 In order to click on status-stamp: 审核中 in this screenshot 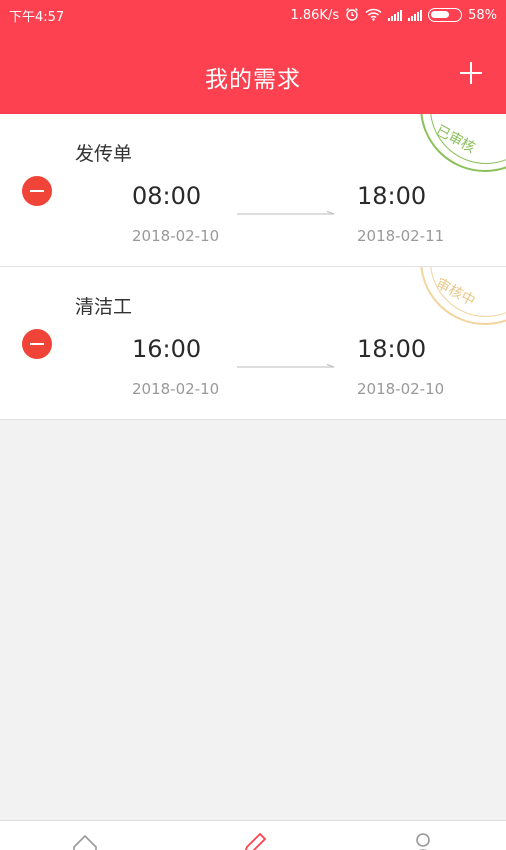, I will do `click(463, 296)`.